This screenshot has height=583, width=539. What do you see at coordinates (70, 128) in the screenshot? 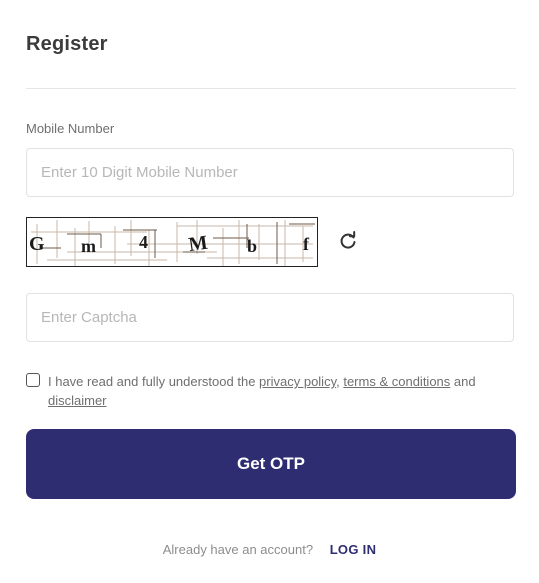
I see `mobile-number-label: Mobile Number` at bounding box center [70, 128].